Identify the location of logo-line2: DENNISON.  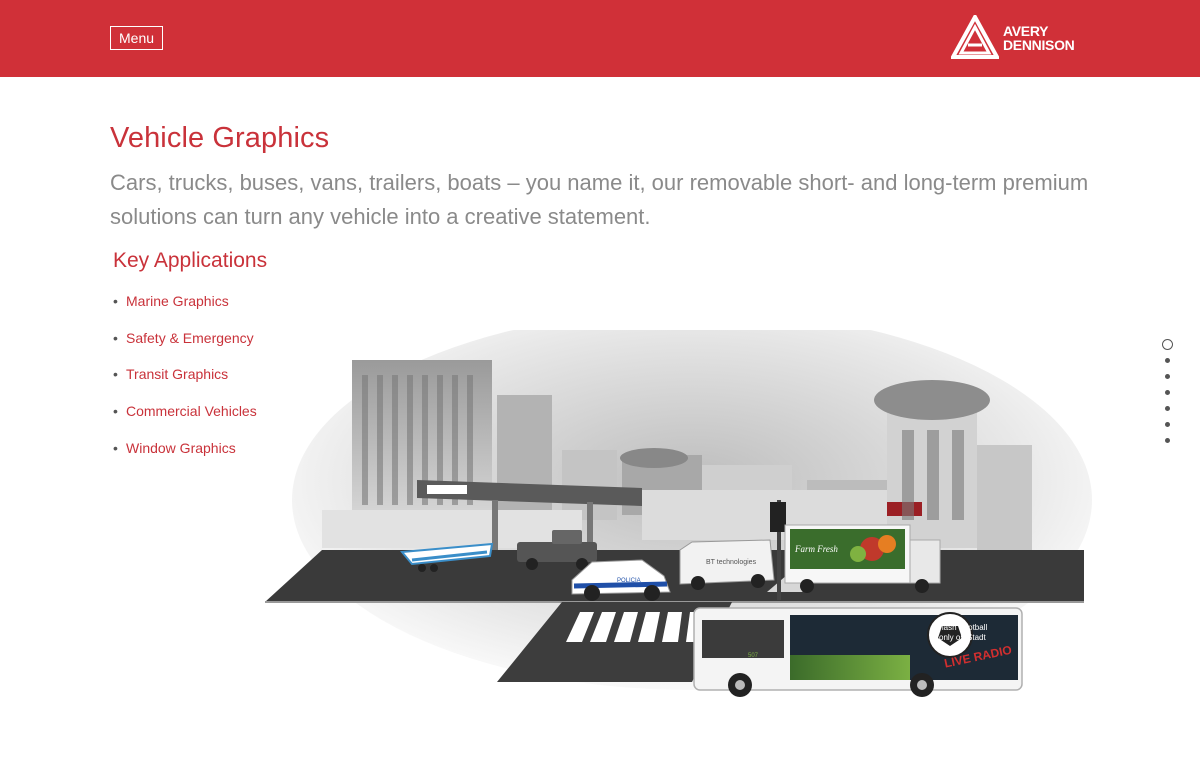
(1039, 45).